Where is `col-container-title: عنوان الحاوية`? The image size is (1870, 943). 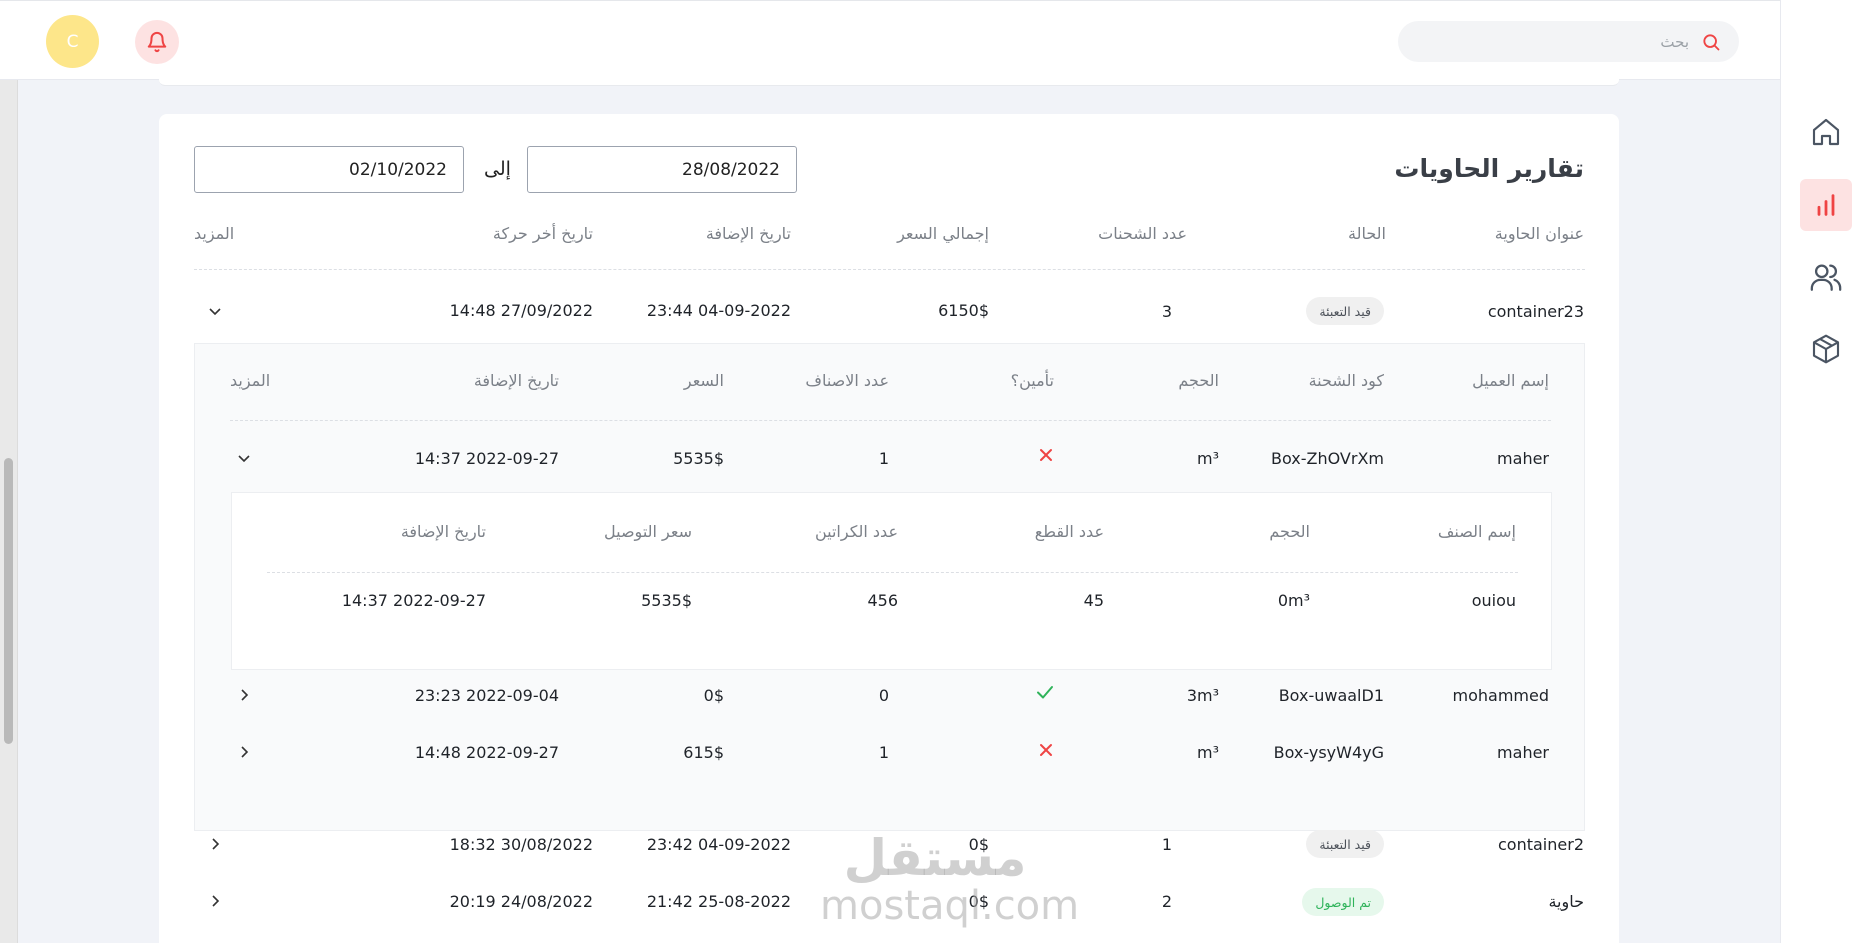
col-container-title: عنوان الحاوية is located at coordinates (1539, 233).